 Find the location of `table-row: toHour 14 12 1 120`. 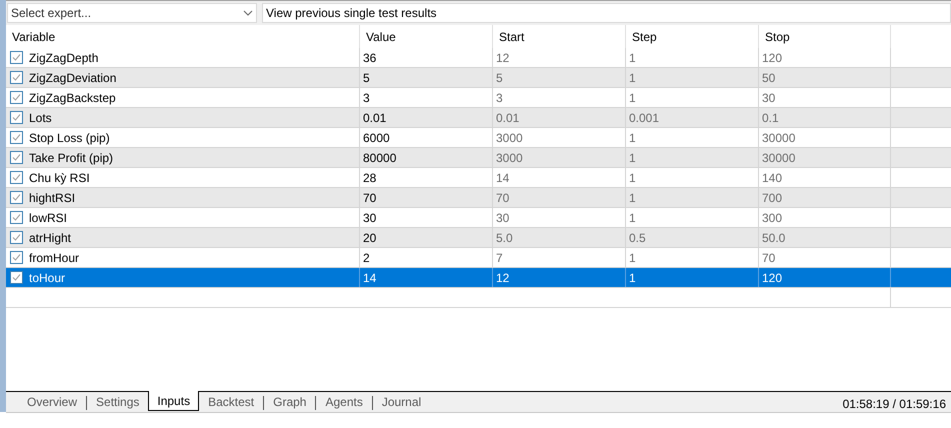

table-row: toHour 14 12 1 120 is located at coordinates (478, 278).